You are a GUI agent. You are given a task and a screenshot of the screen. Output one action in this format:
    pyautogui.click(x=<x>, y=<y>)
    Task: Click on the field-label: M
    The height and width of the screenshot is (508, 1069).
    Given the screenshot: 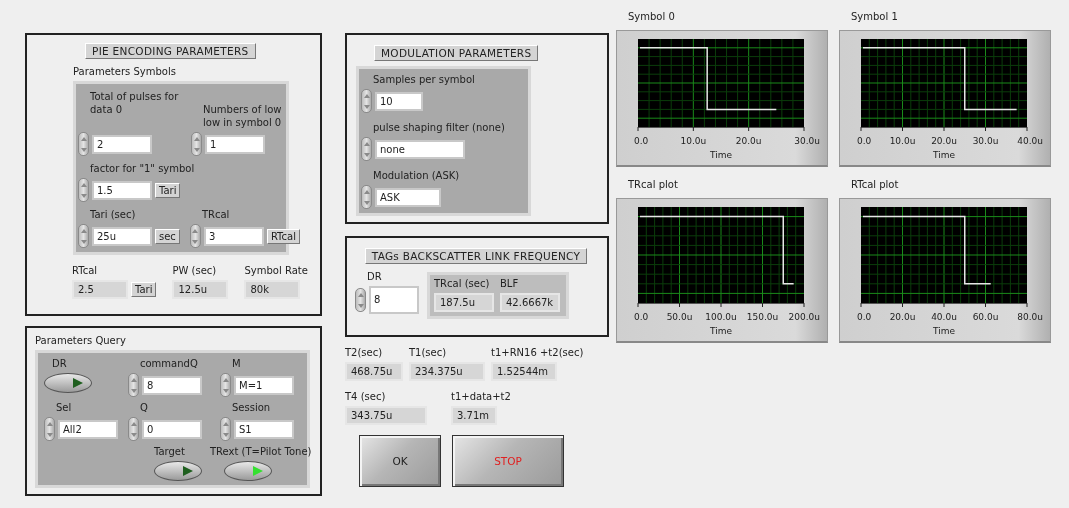 What is the action you would take?
    pyautogui.click(x=236, y=363)
    